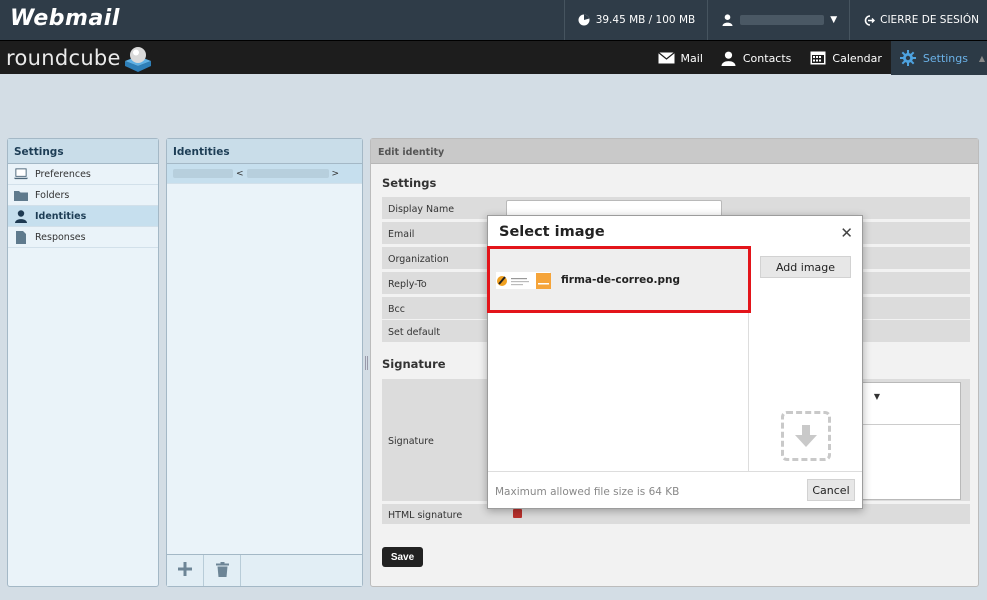 The width and height of the screenshot is (987, 600). Describe the element at coordinates (396, 309) in the screenshot. I see `field-label: Bcc` at that location.